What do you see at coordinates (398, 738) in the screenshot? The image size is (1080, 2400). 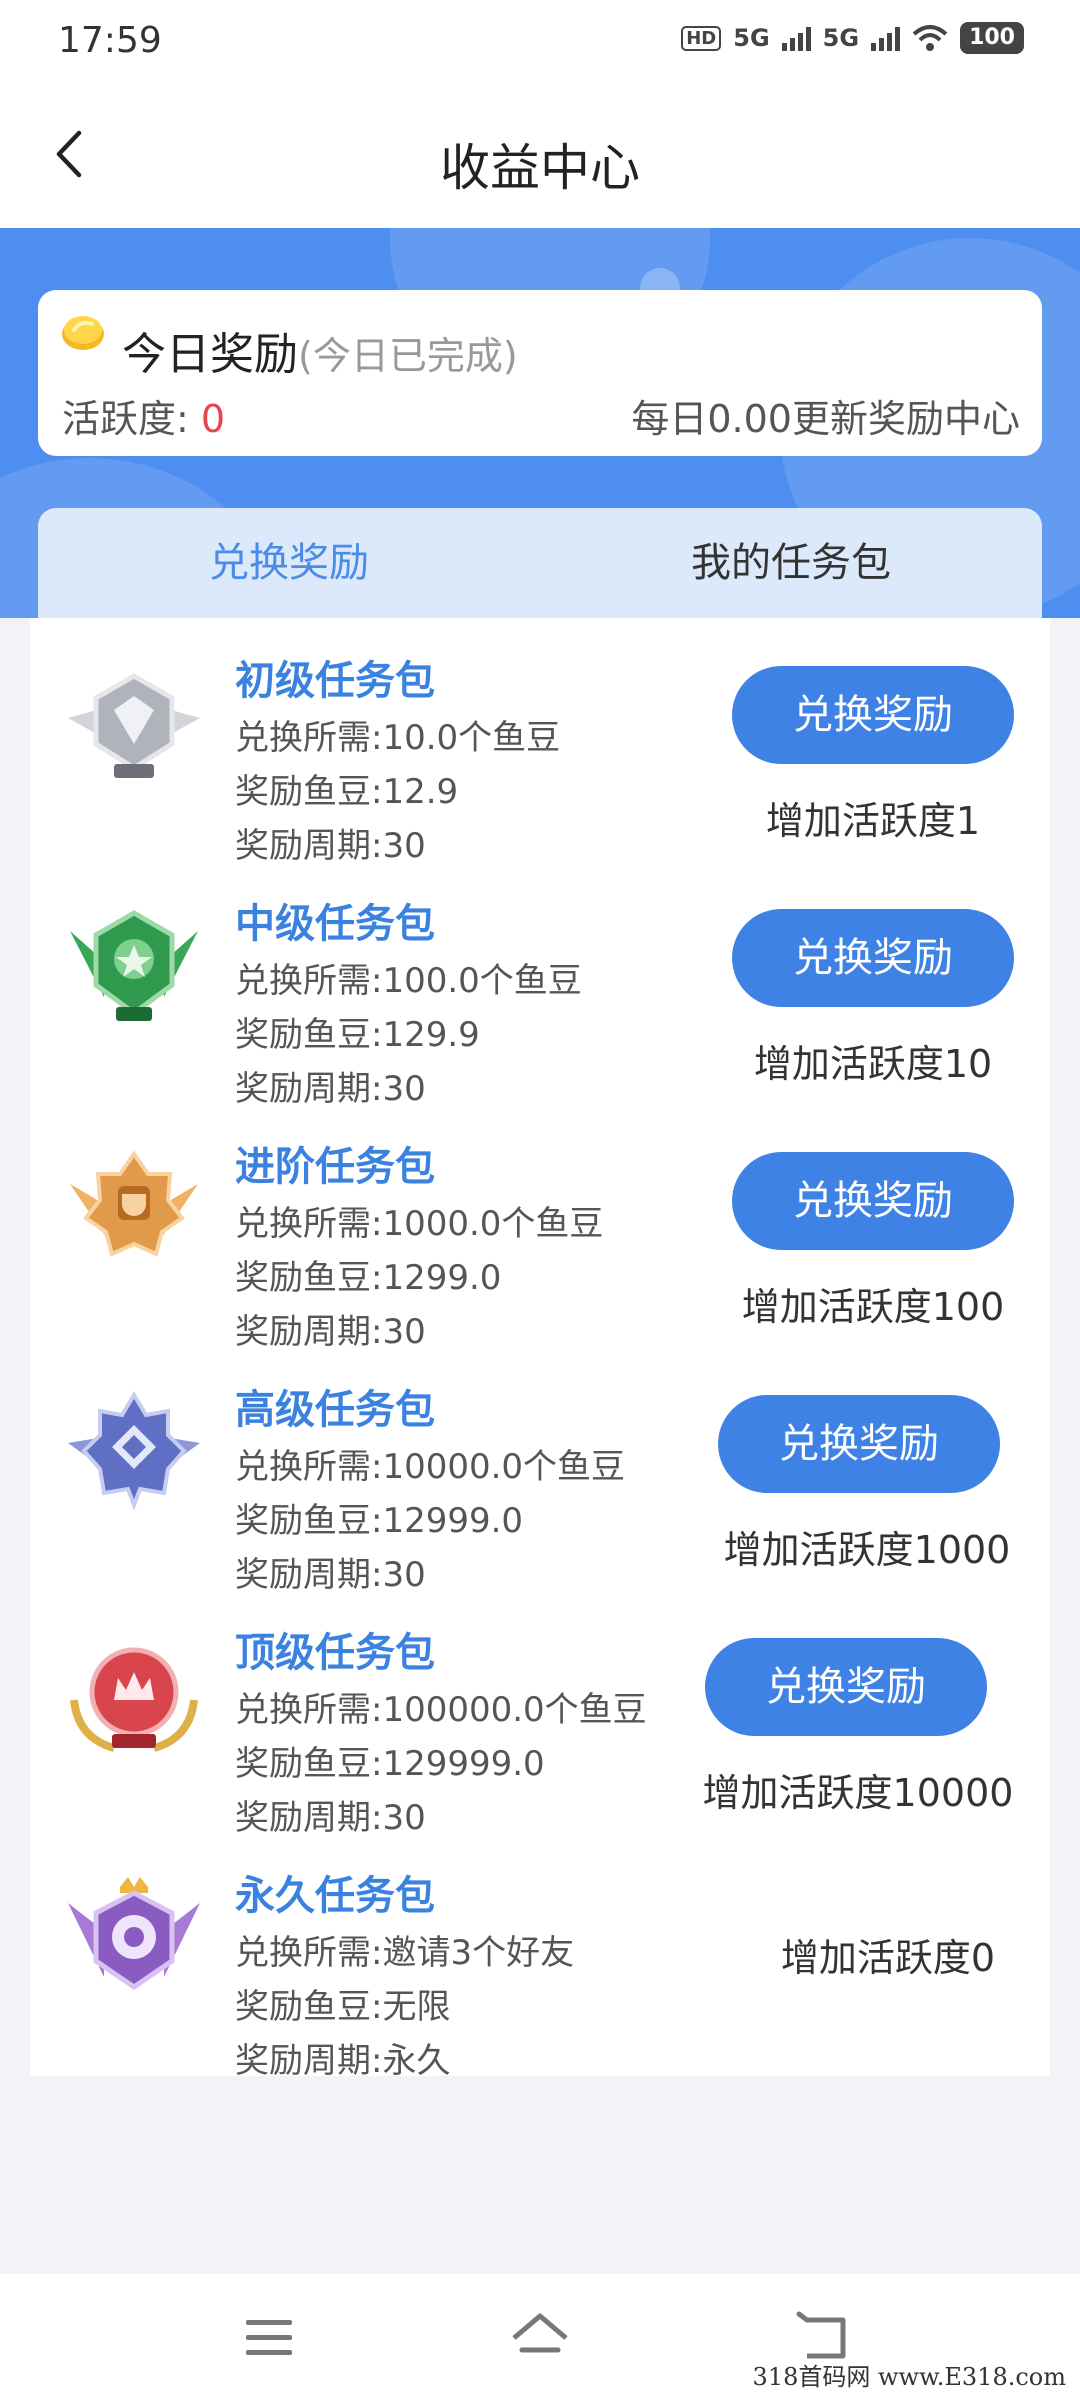 I see `item-cost: 兑换所需:10.0个鱼豆` at bounding box center [398, 738].